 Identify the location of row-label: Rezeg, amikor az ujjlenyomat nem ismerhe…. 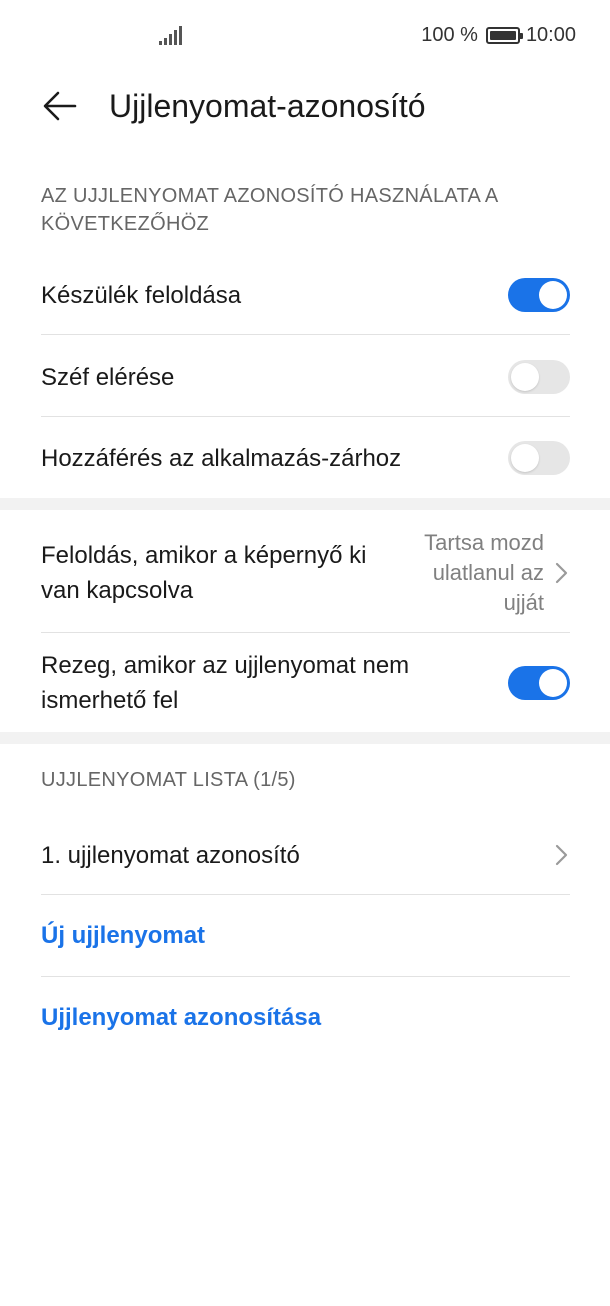
(225, 683).